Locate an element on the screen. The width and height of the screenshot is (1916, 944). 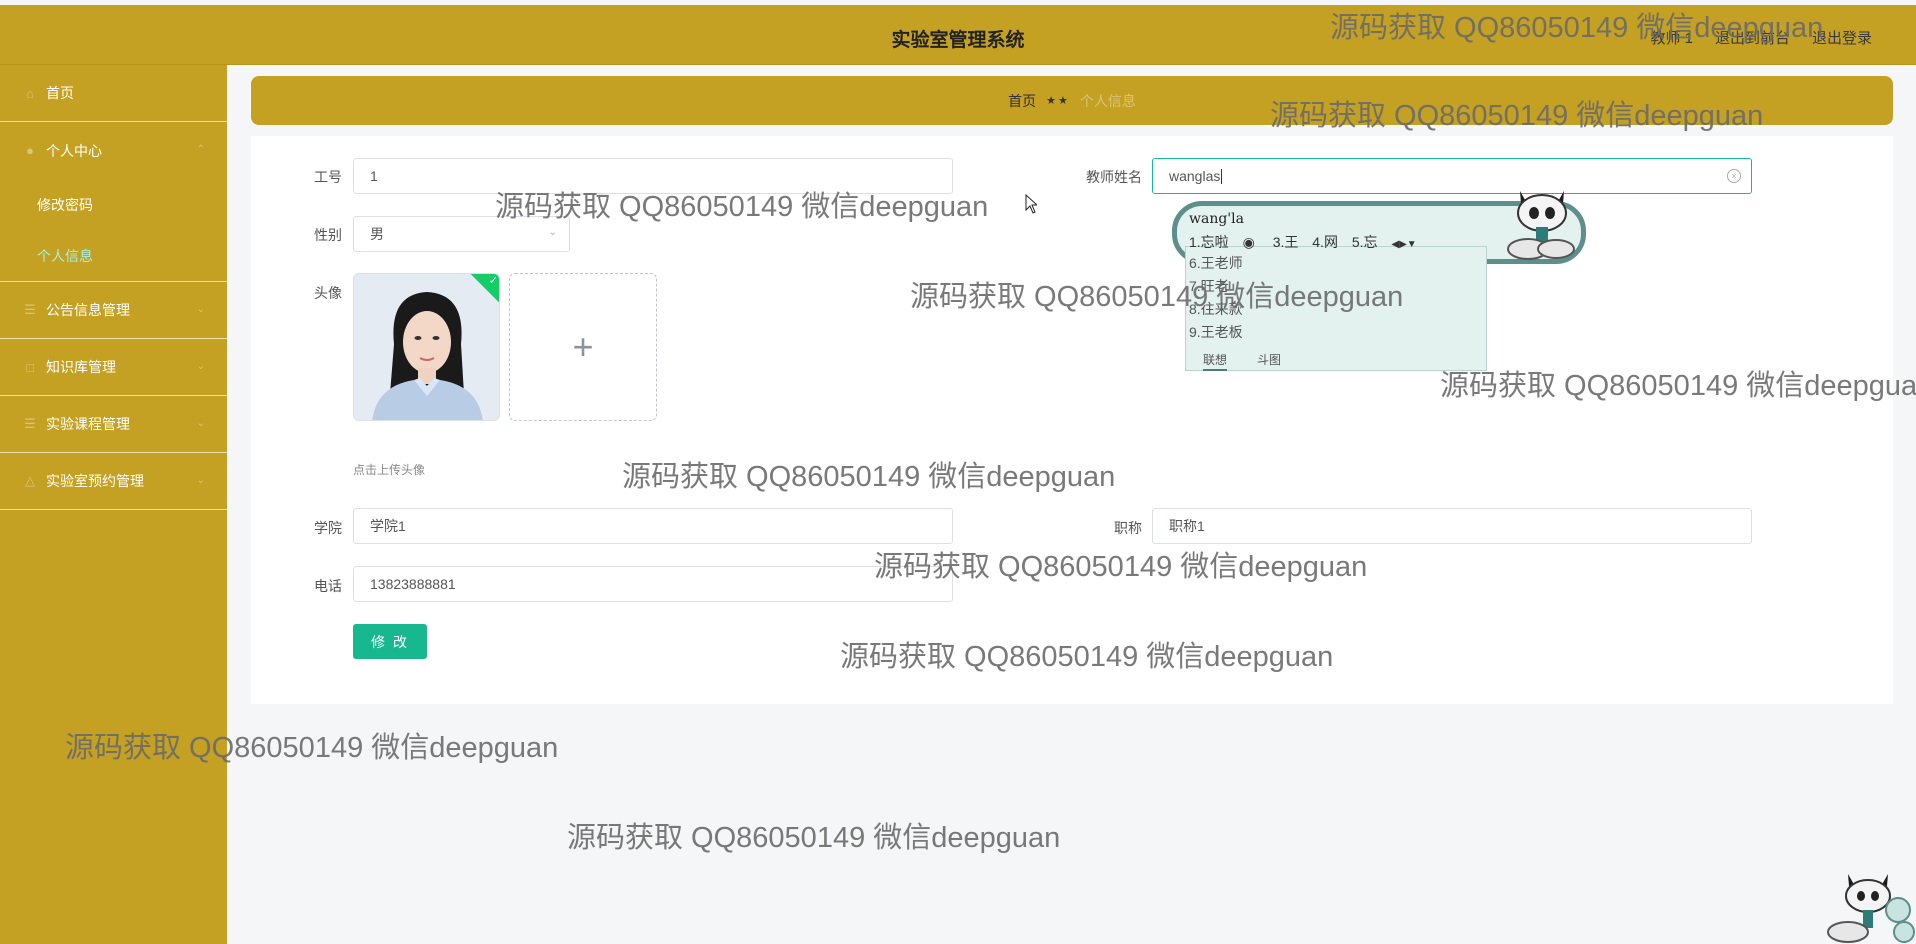
ime-candidate: 6.王老师 is located at coordinates (1216, 263).